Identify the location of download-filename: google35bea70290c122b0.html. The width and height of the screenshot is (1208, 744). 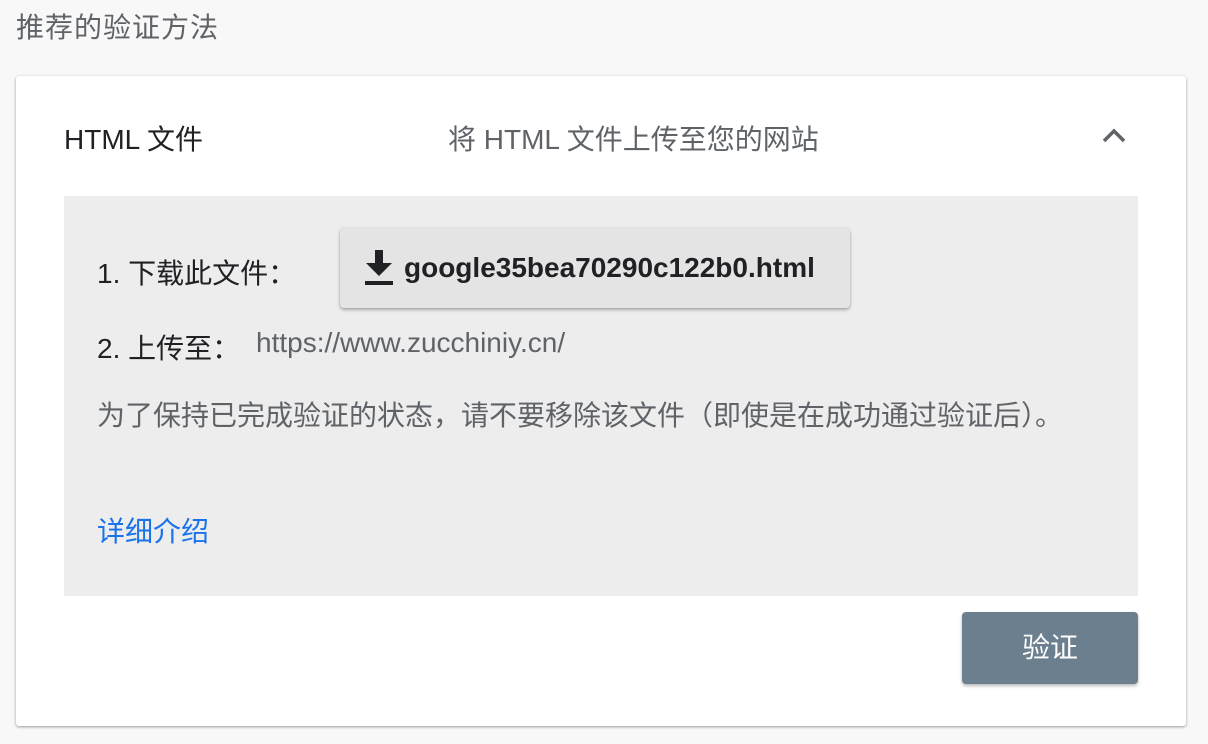
(609, 267).